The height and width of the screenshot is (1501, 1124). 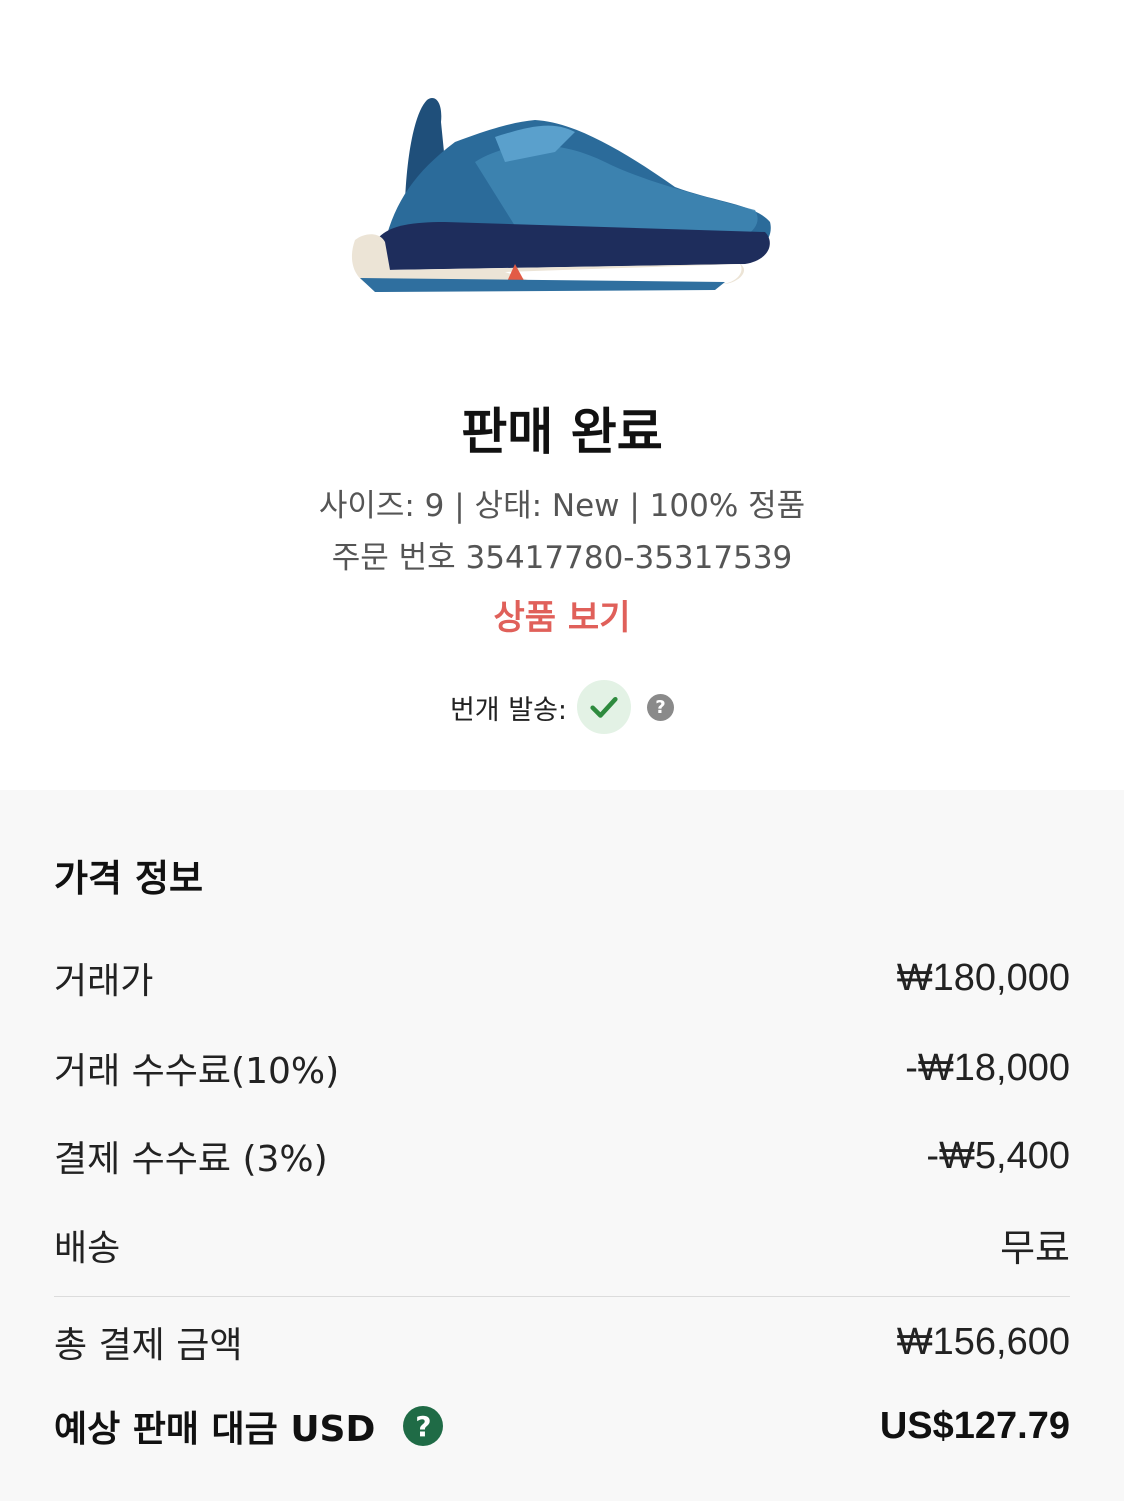 I want to click on price-row-label: 결제 수수료 (3%), so click(x=191, y=1159).